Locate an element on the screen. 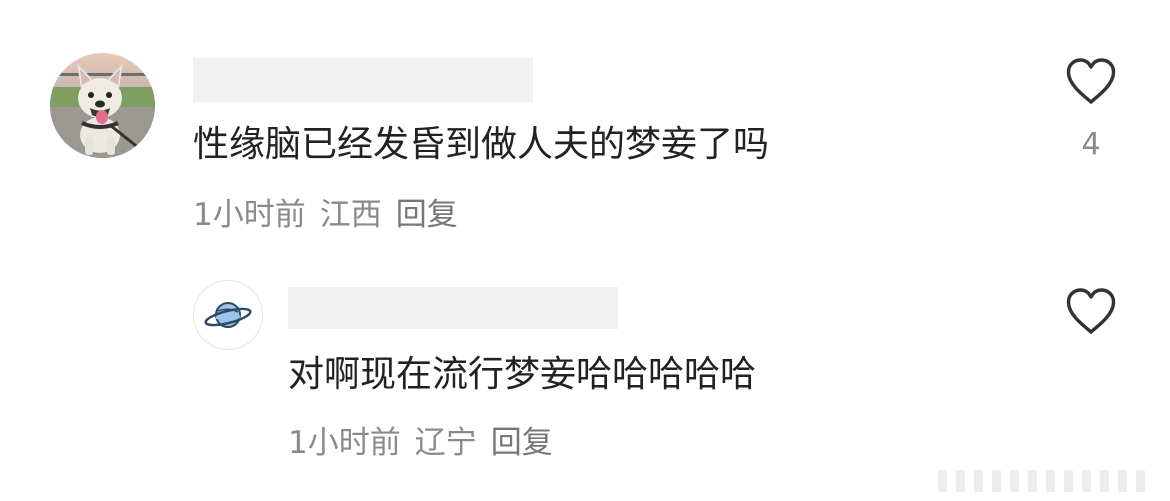 This screenshot has width=1170, height=501. french-bulldog-avatar-icon is located at coordinates (102, 105).